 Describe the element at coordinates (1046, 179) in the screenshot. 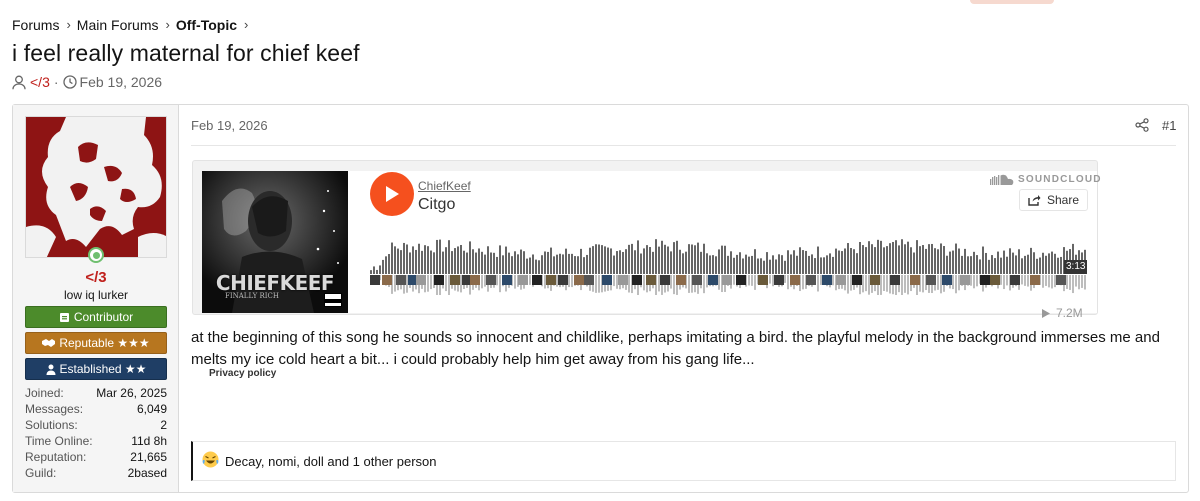

I see `soundcloud-logo: SOUNDCLOUD` at that location.